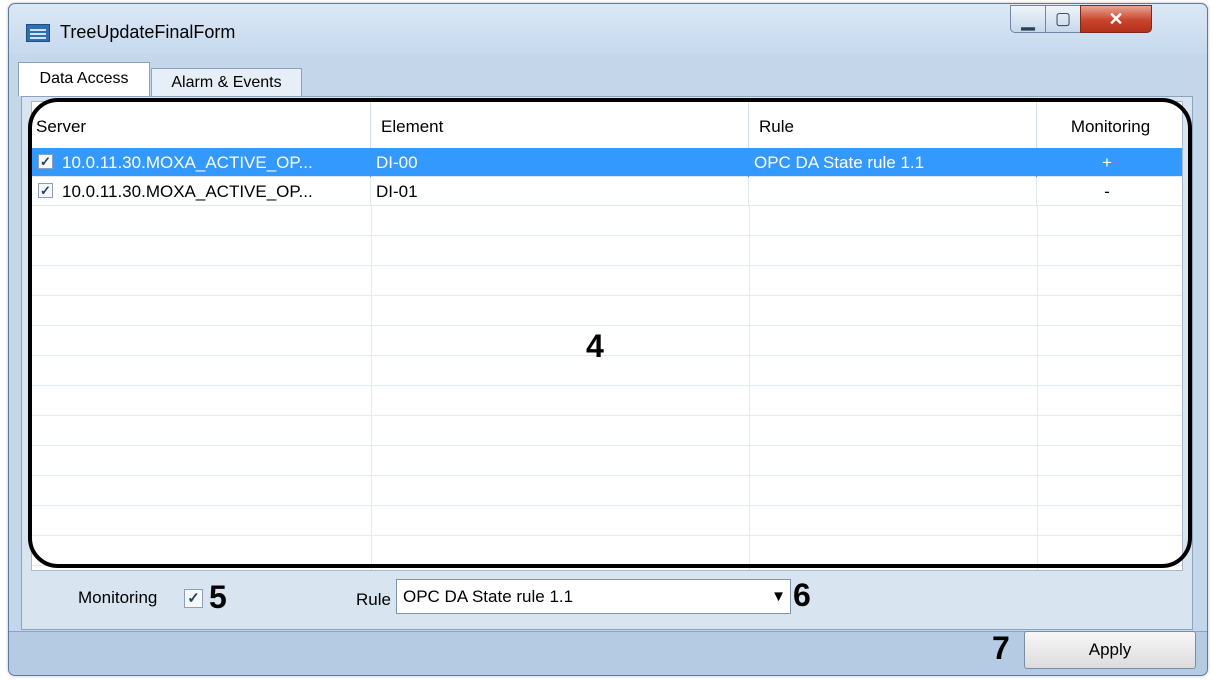 The image size is (1213, 680). What do you see at coordinates (593, 596) in the screenshot?
I see `rule-select: OPC DA State rule 1.1 ▼` at bounding box center [593, 596].